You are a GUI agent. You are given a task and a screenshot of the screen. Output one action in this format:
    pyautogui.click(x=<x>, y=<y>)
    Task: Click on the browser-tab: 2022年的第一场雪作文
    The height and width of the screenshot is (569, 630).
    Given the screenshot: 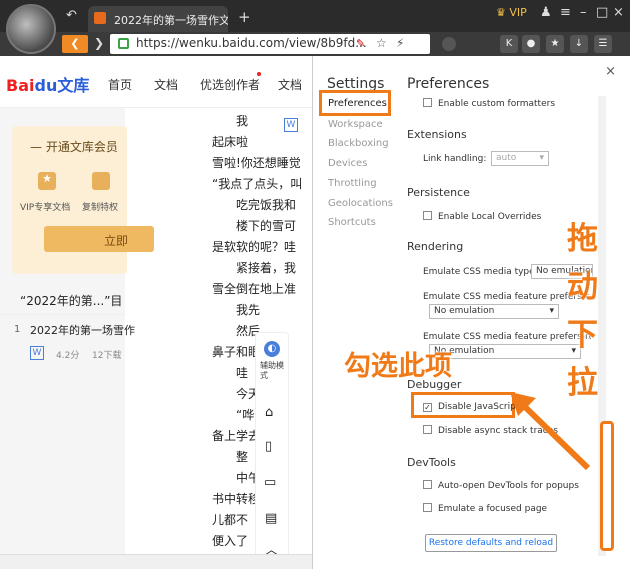 What is the action you would take?
    pyautogui.click(x=158, y=19)
    